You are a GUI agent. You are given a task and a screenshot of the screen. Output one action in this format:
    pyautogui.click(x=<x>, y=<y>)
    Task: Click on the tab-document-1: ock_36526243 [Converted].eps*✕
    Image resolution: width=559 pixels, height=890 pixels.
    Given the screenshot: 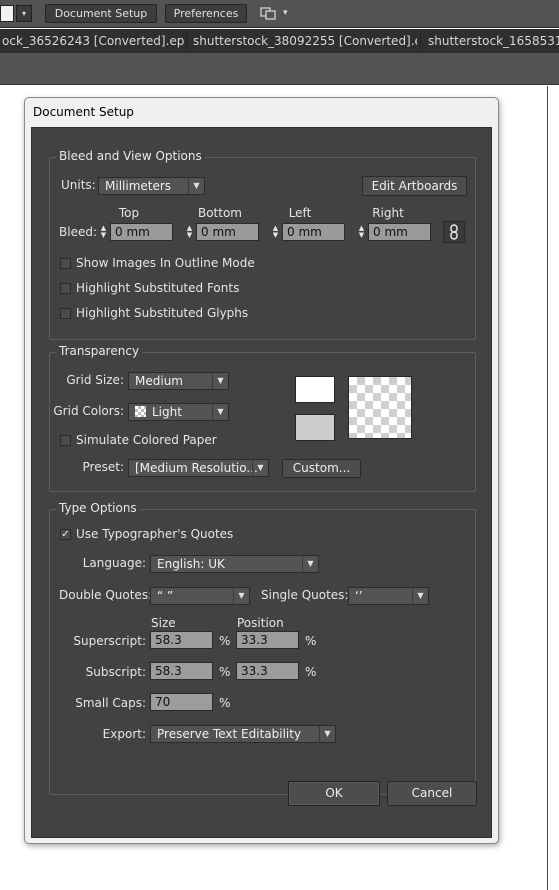 What is the action you would take?
    pyautogui.click(x=93, y=41)
    